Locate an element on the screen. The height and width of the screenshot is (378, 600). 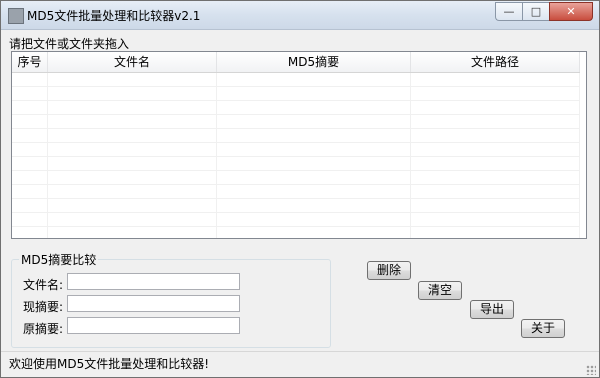
caption-buttons: — □ ✕ is located at coordinates (544, 11).